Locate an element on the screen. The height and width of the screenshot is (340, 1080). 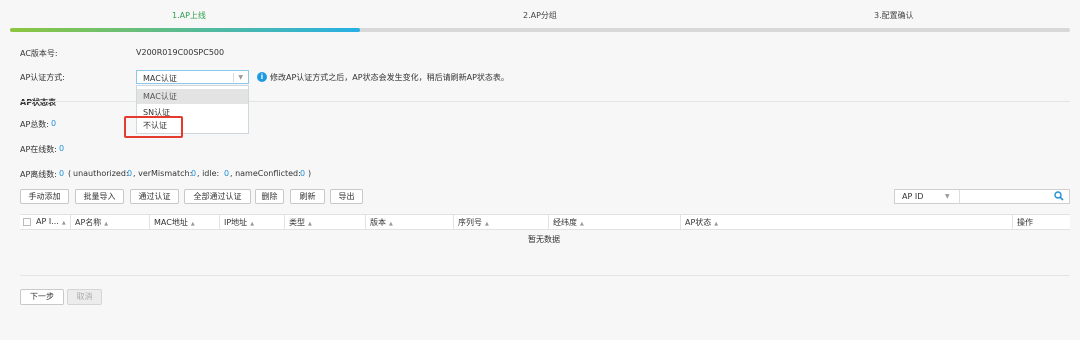
ap-total-value: 0 is located at coordinates (53, 123).